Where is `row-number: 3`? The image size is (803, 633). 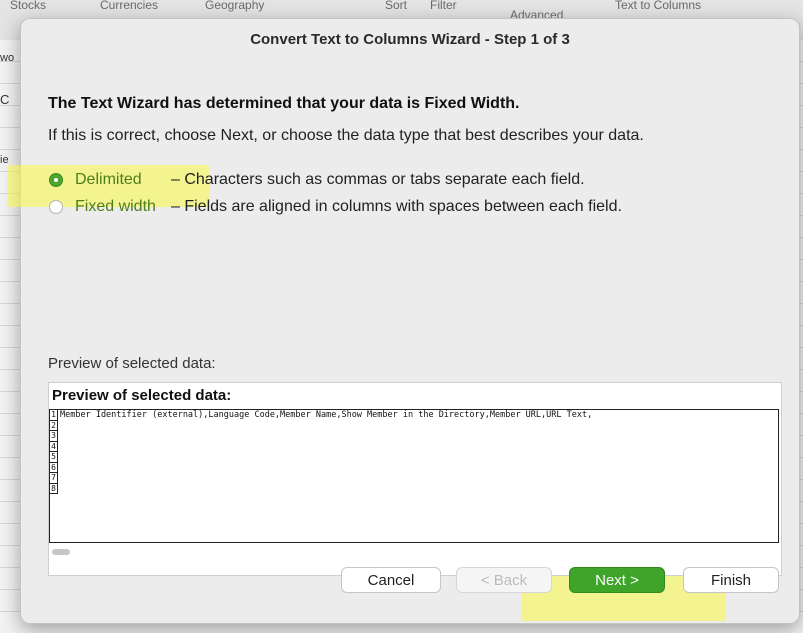 row-number: 3 is located at coordinates (54, 436).